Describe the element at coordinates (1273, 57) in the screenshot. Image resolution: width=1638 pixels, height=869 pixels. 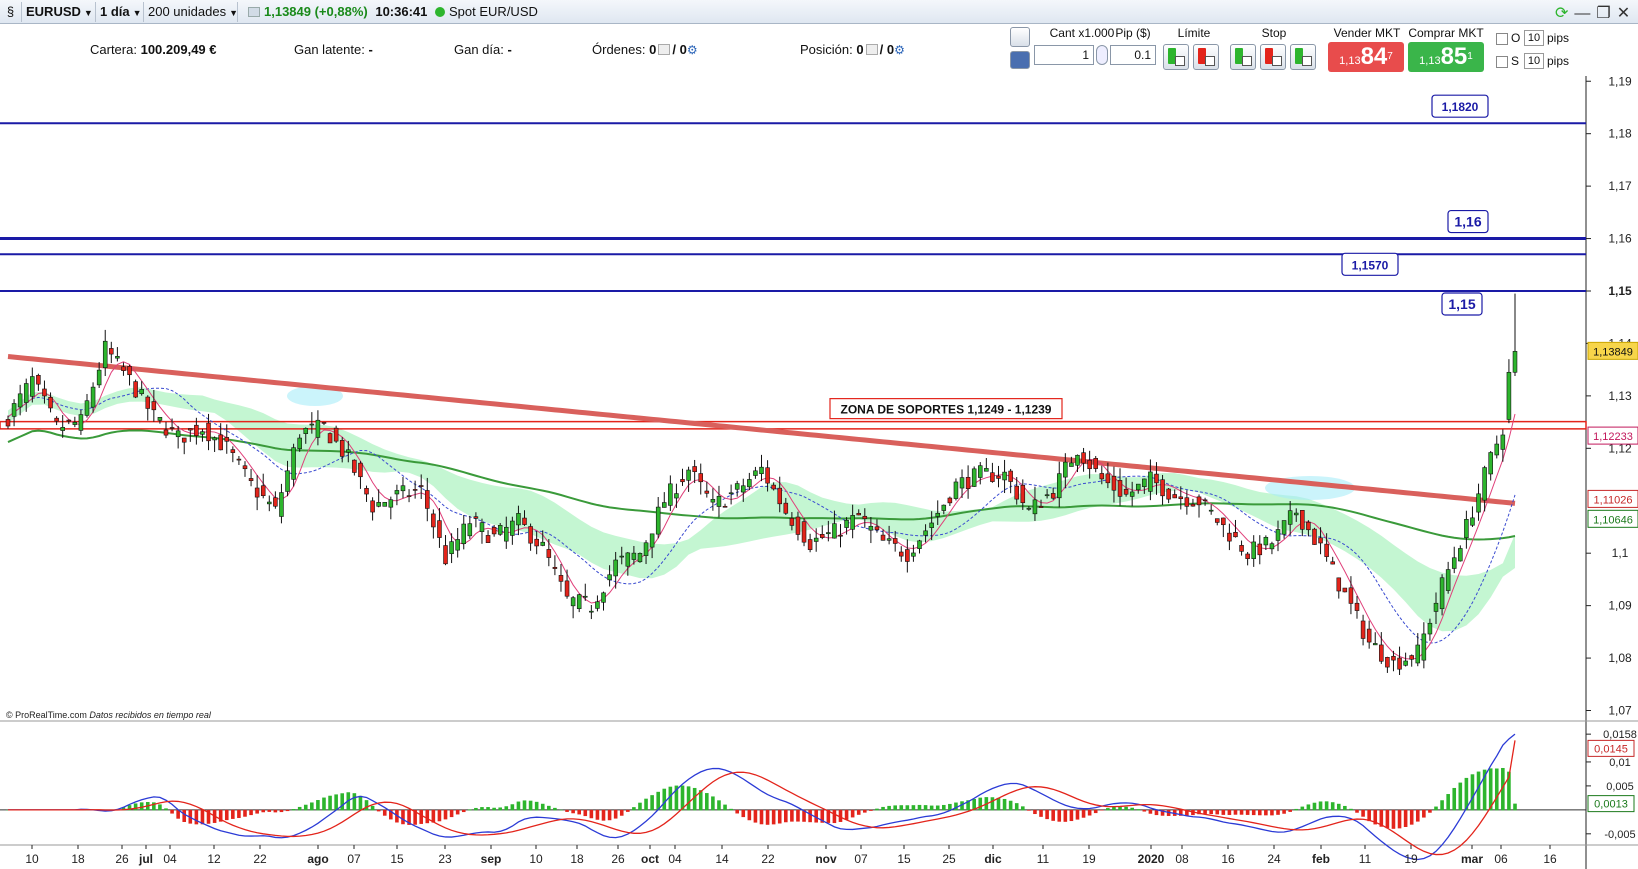
I see `stop-edit-button` at that location.